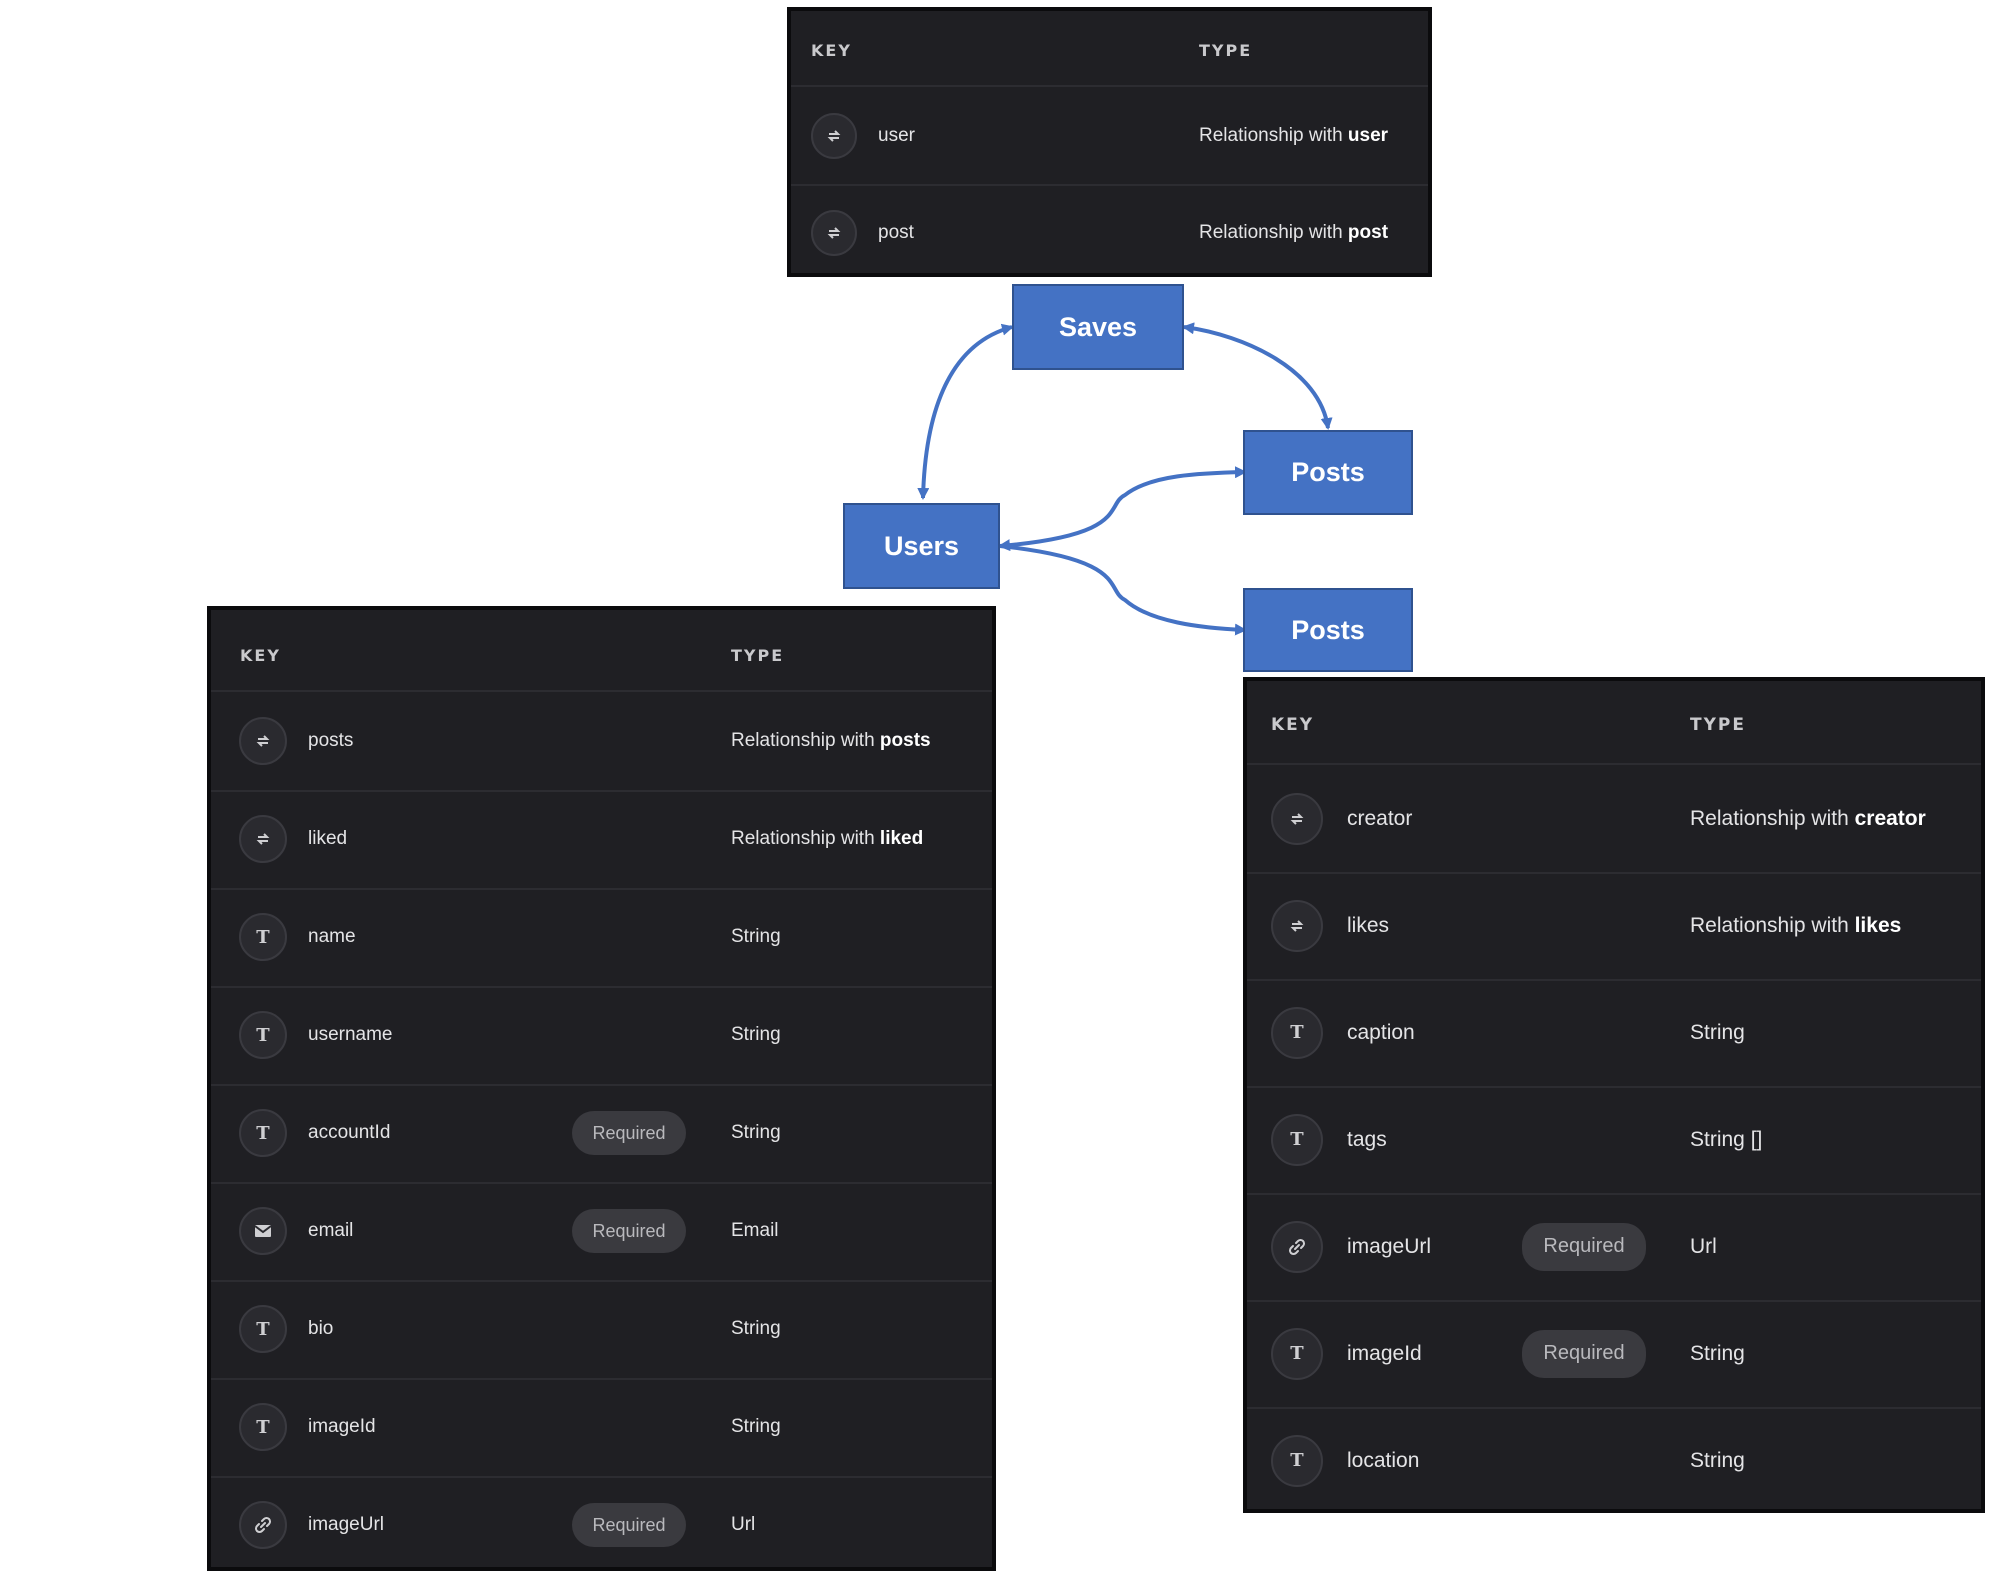 The height and width of the screenshot is (1574, 2000). What do you see at coordinates (321, 1328) in the screenshot?
I see `field-key: bio` at bounding box center [321, 1328].